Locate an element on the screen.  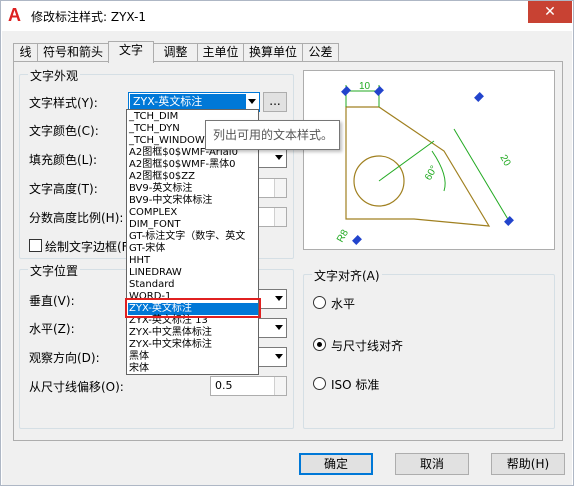
vertical-label: 垂直(V): is located at coordinates (52, 301).